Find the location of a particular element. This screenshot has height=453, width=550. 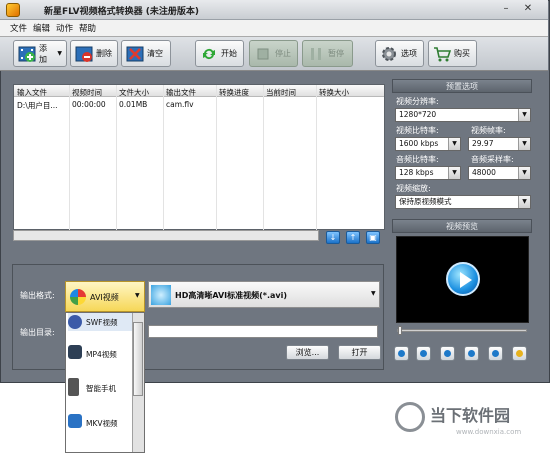

refresh-icon is located at coordinates (209, 53).